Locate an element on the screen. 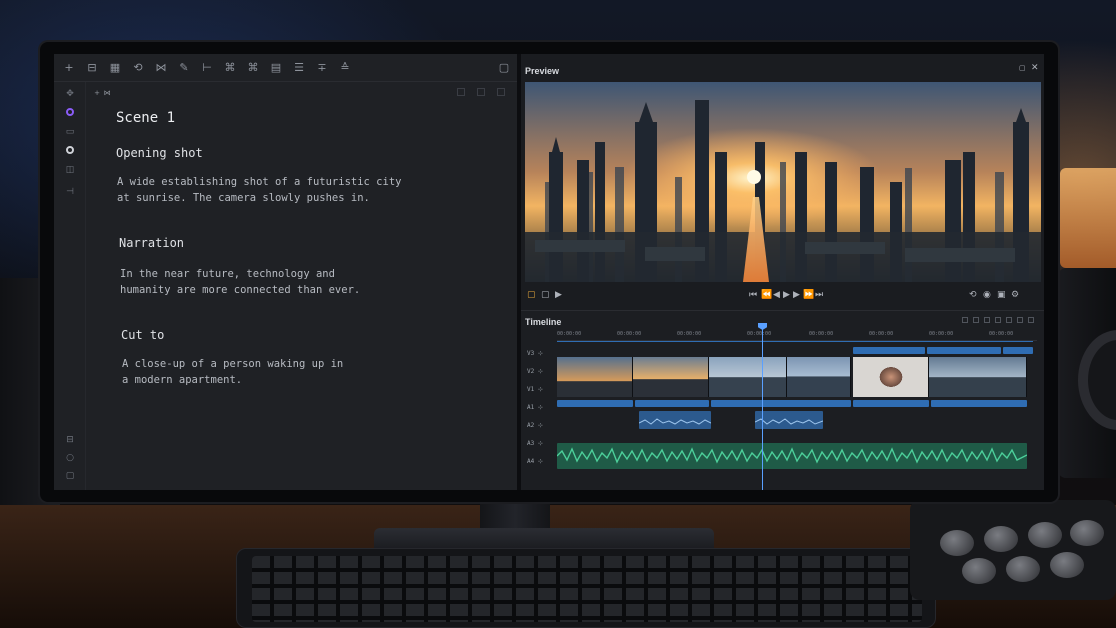  history-icon: ⟲ is located at coordinates (138, 68).